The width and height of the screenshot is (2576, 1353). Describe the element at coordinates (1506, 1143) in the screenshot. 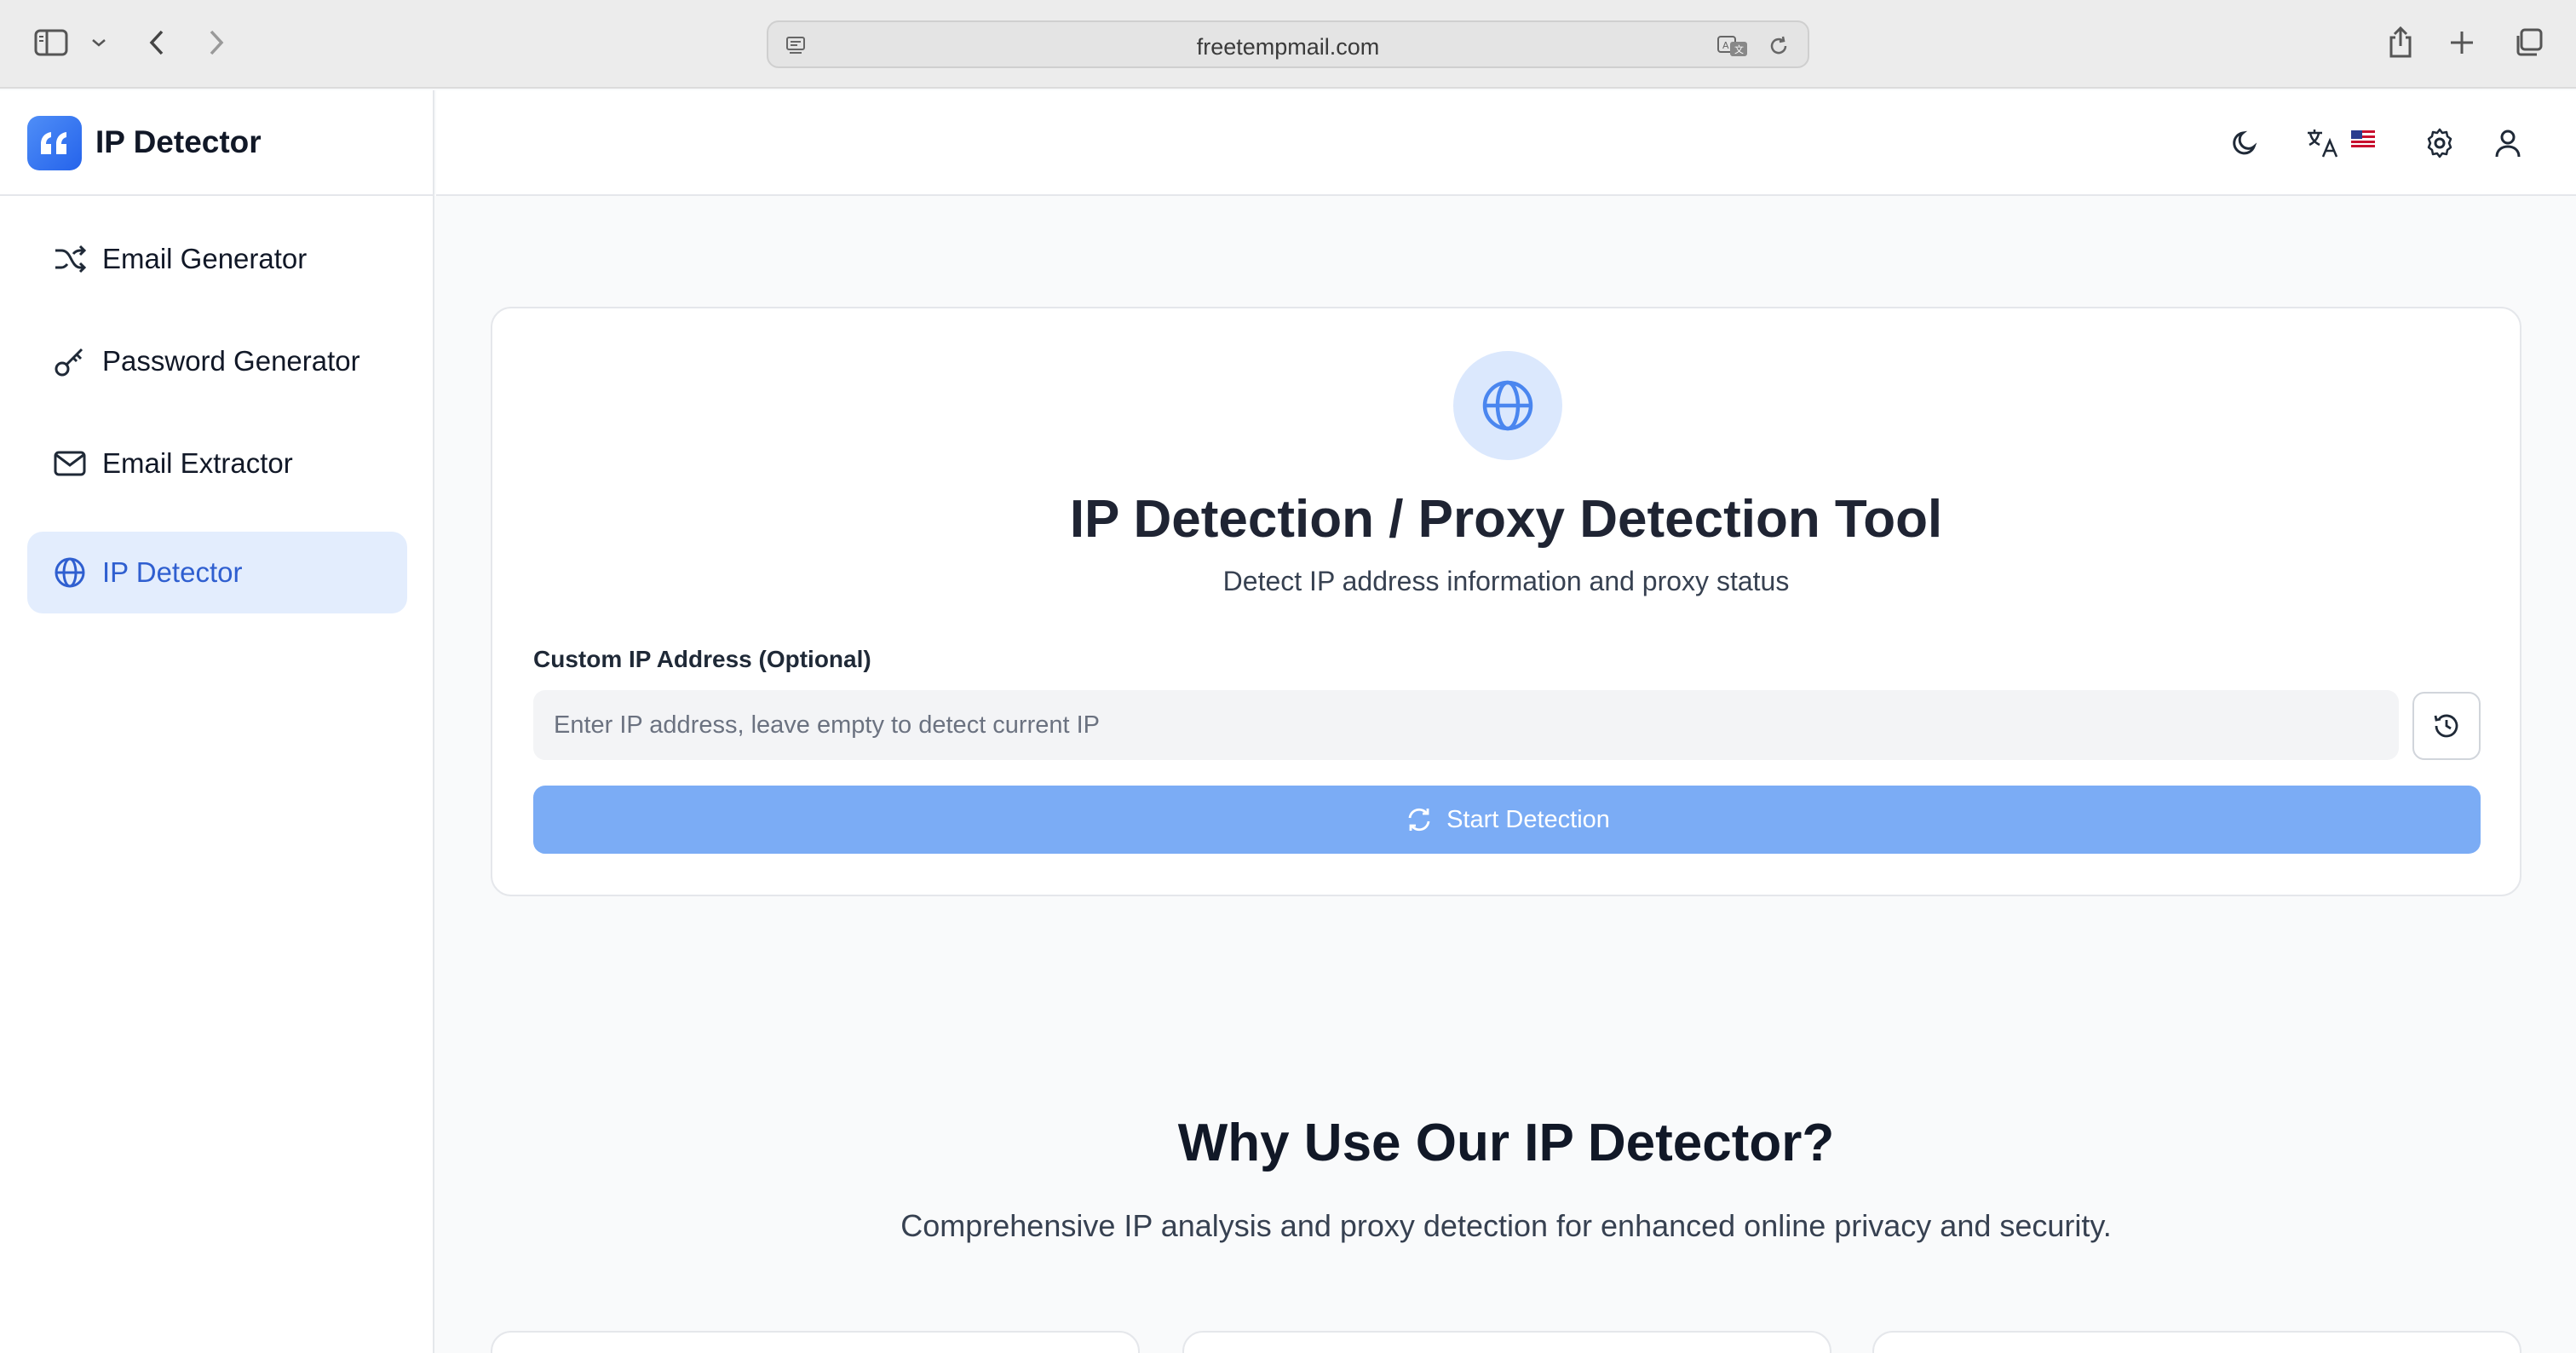

I see `why-section-title: Why Use Our IP Detector?` at that location.